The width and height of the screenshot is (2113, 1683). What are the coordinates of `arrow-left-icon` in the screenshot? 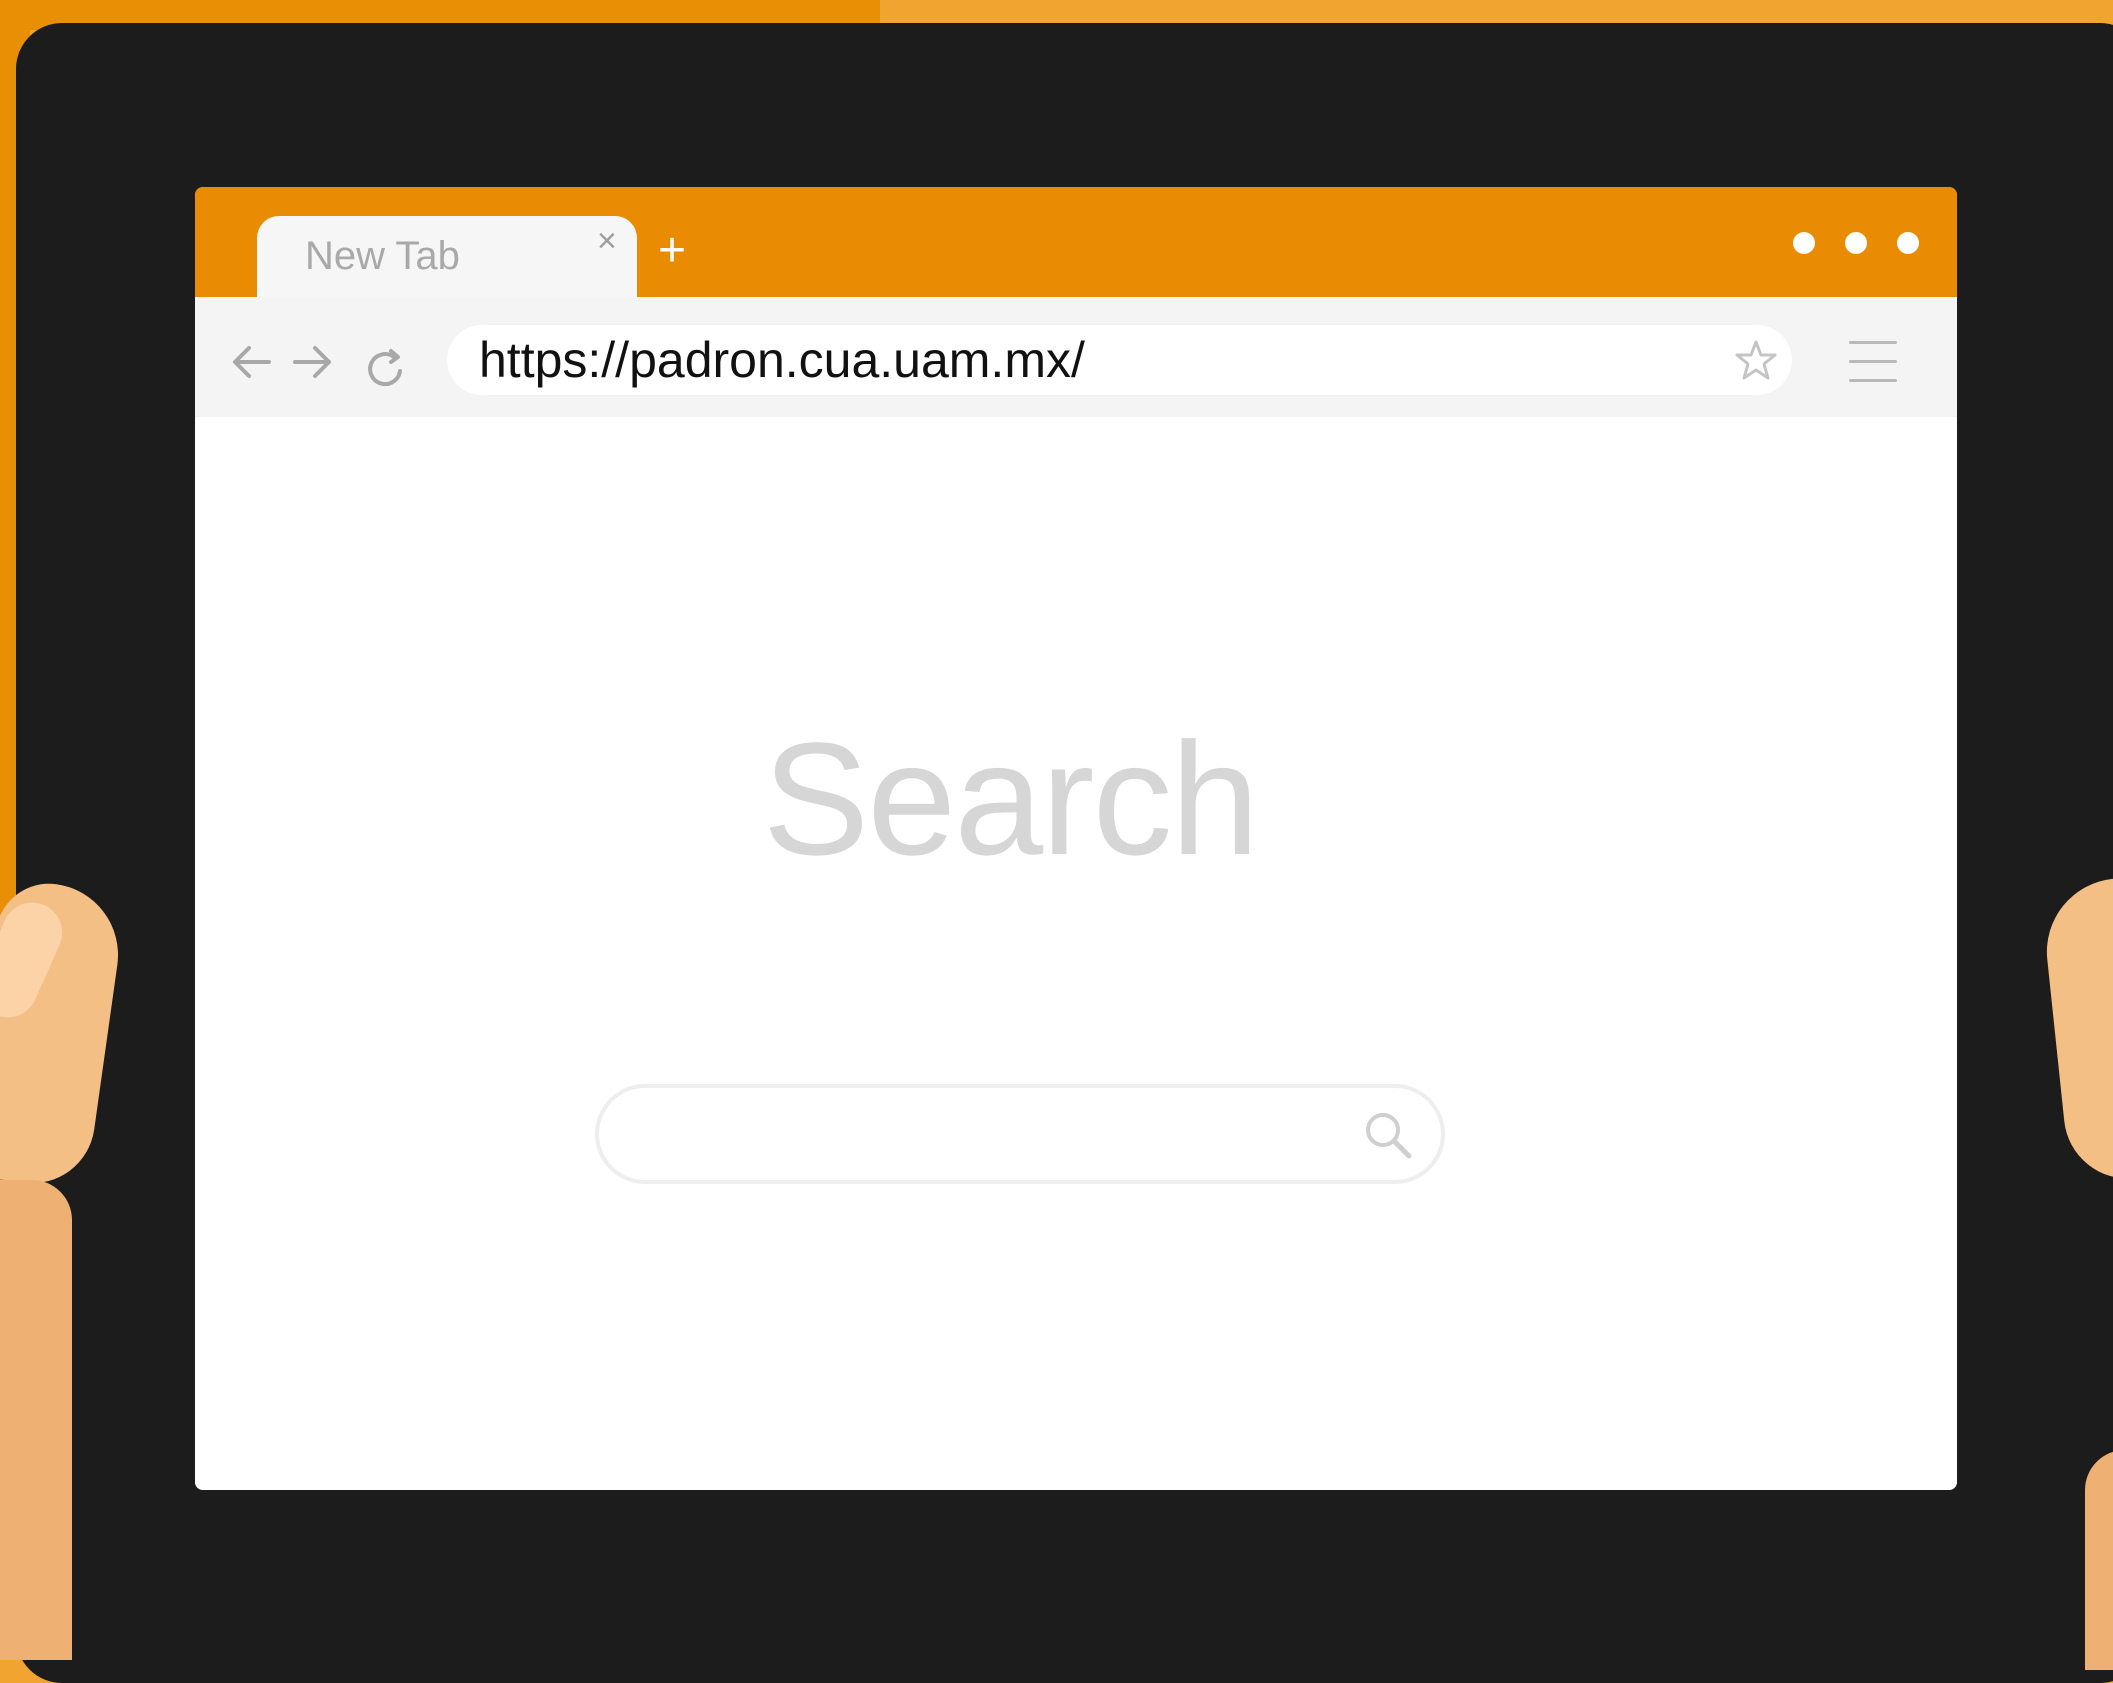 It's located at (252, 362).